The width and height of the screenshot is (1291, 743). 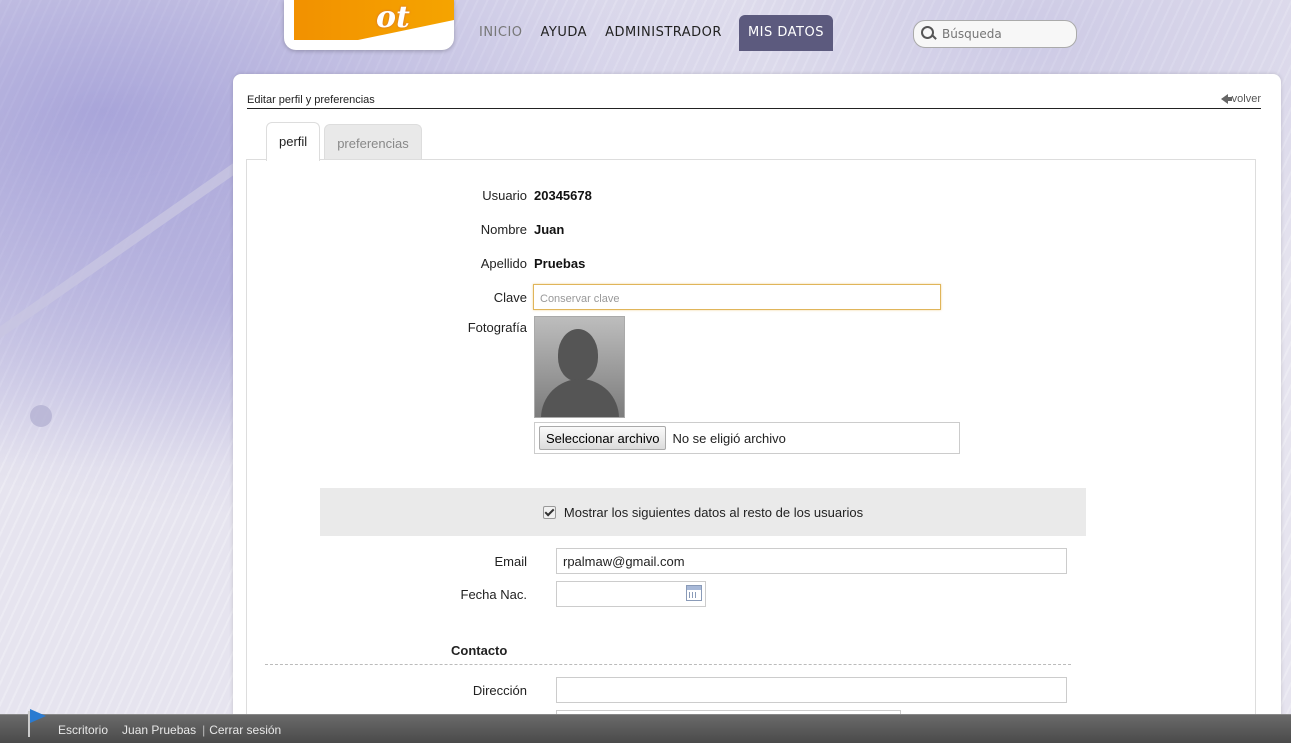 I want to click on birthdate-field, so click(x=631, y=594).